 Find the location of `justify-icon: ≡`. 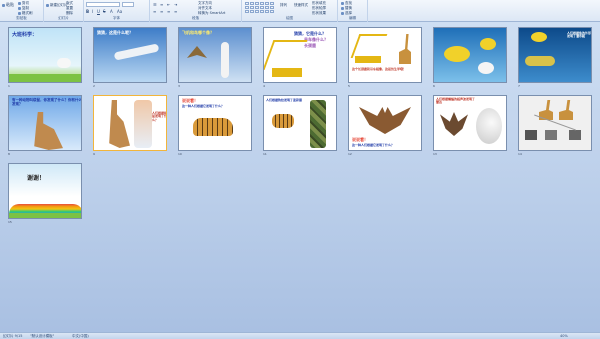

justify-icon: ≡ is located at coordinates (175, 11).